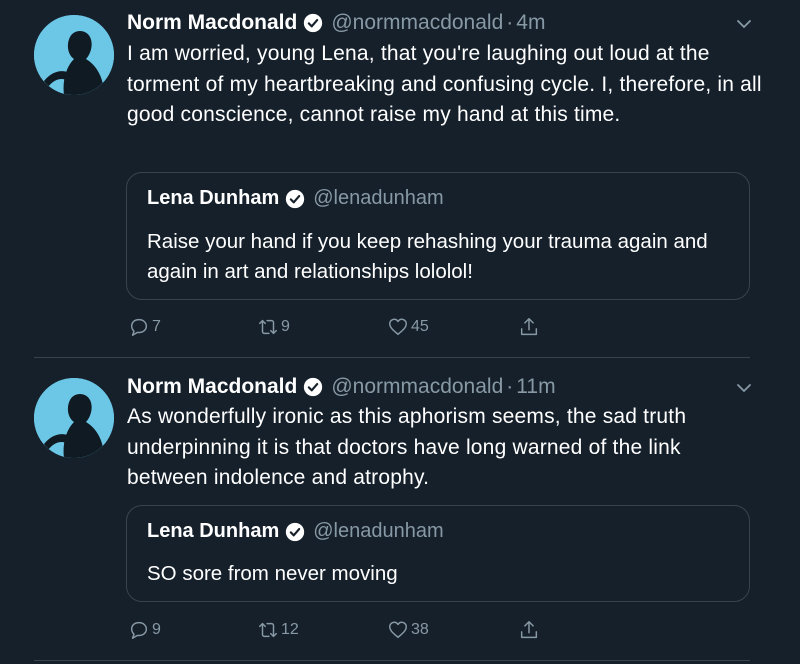 The image size is (800, 664). I want to click on reply-count: 9, so click(156, 629).